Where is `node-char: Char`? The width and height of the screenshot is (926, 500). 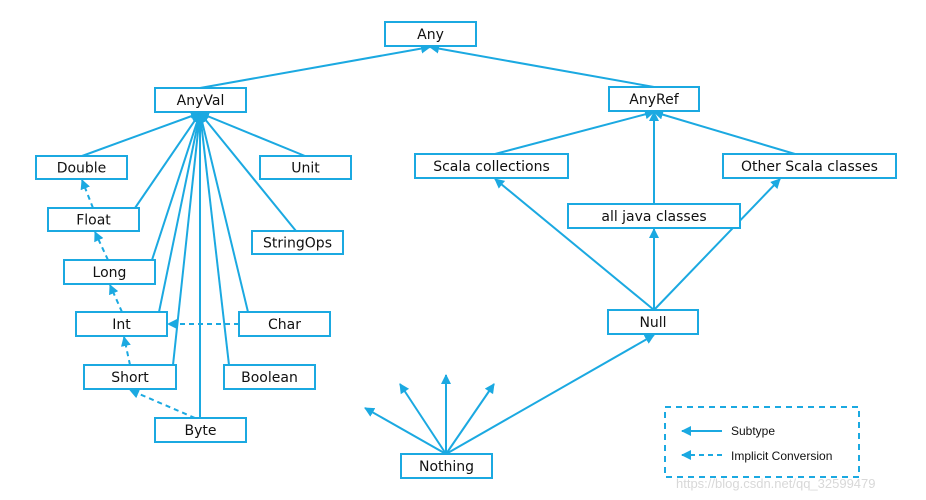 node-char: Char is located at coordinates (284, 324).